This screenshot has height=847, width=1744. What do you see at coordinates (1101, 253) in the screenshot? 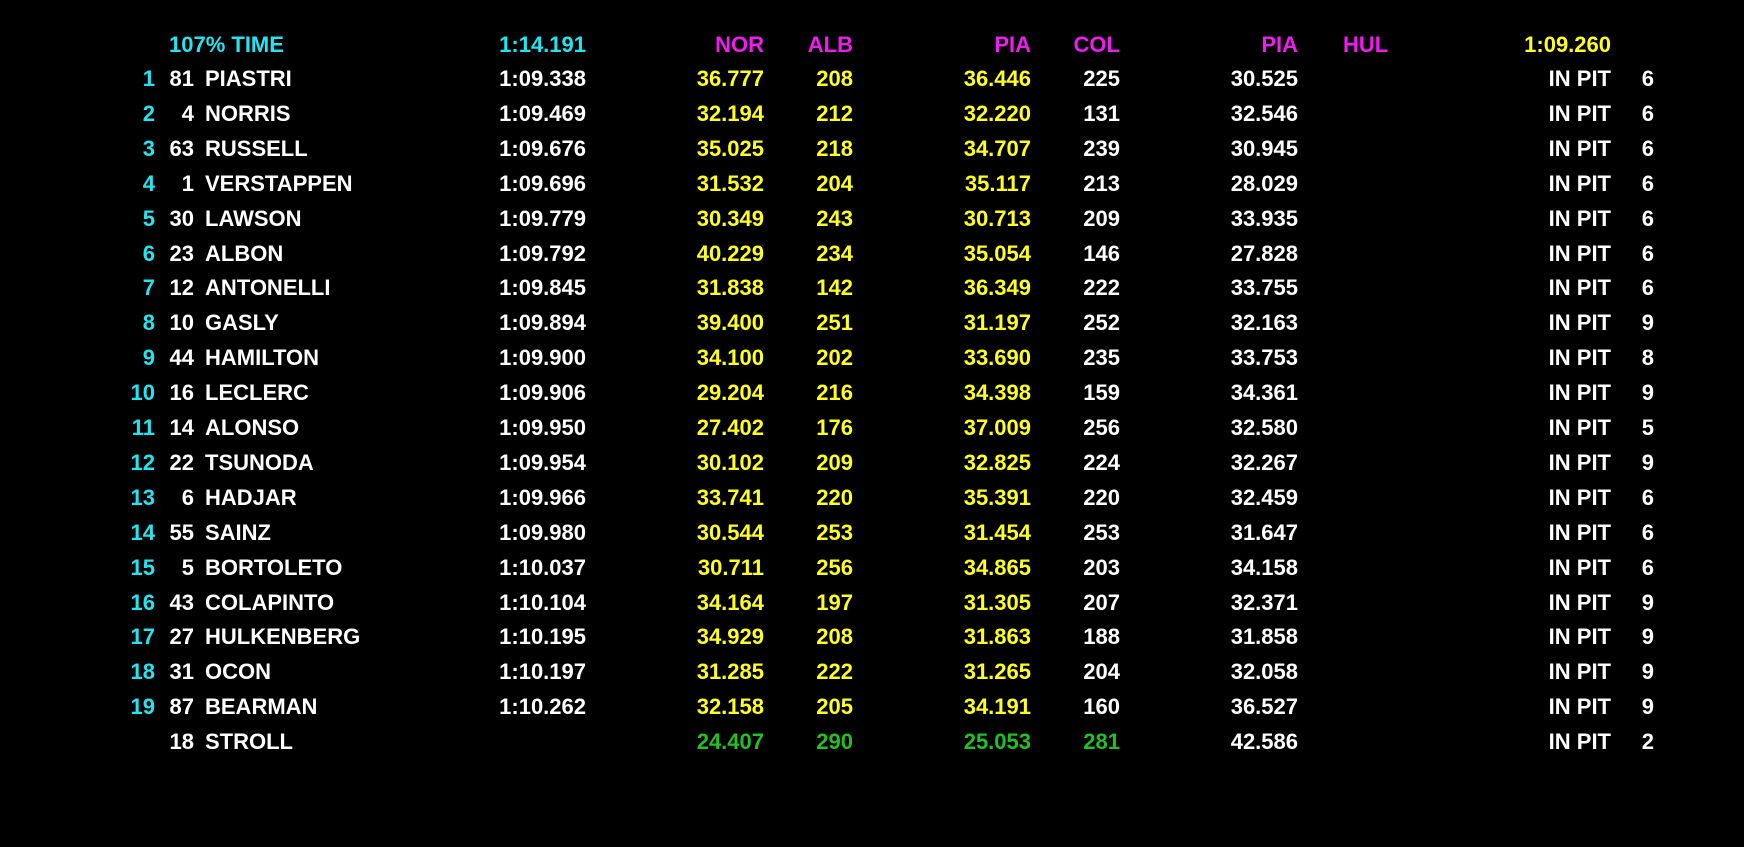
I see `speed-trap-2: 146` at bounding box center [1101, 253].